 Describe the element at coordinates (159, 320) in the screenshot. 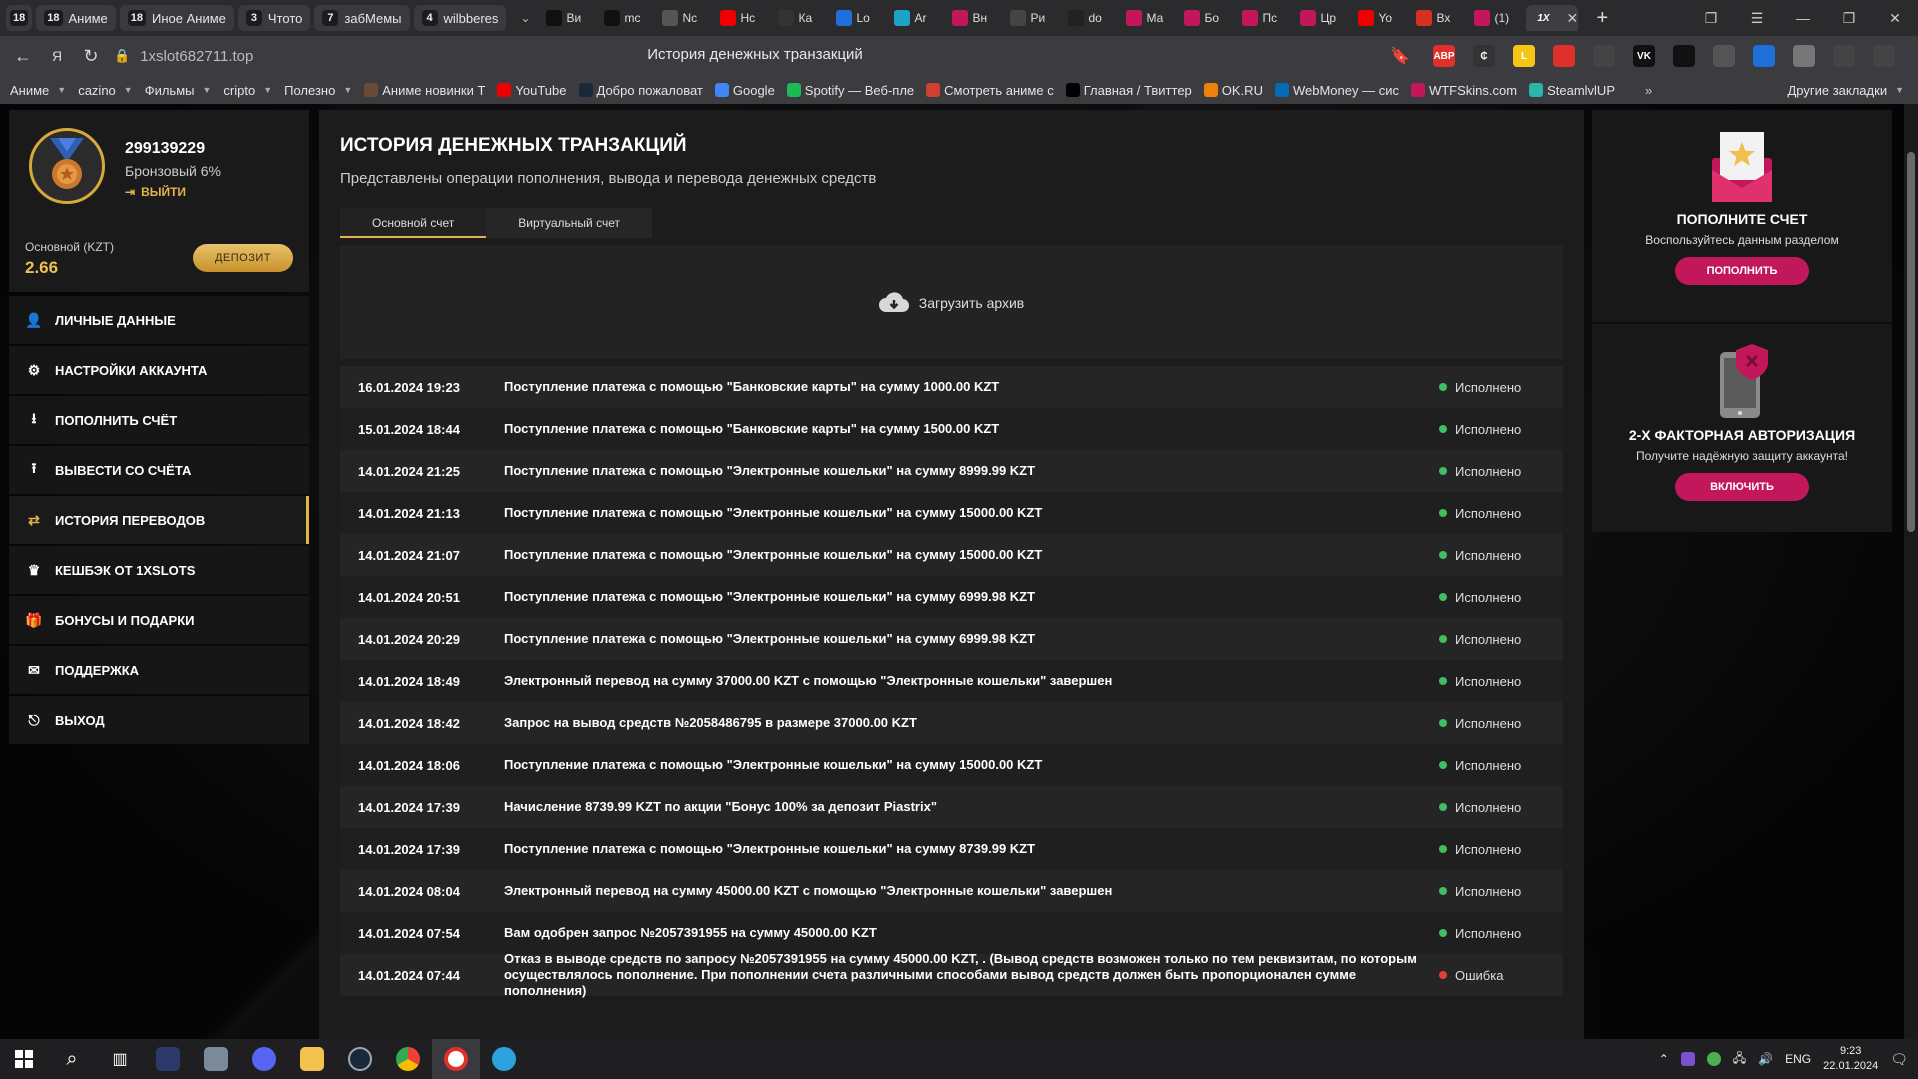

I see `sidebar-item: 👤 Личные данные` at that location.